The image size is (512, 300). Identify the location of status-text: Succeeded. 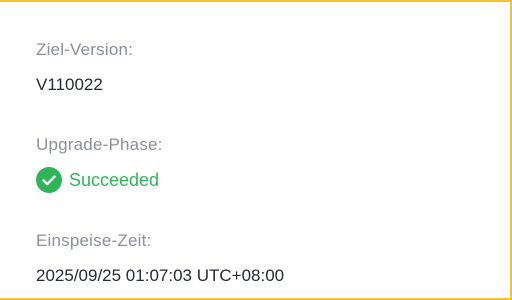
(114, 180).